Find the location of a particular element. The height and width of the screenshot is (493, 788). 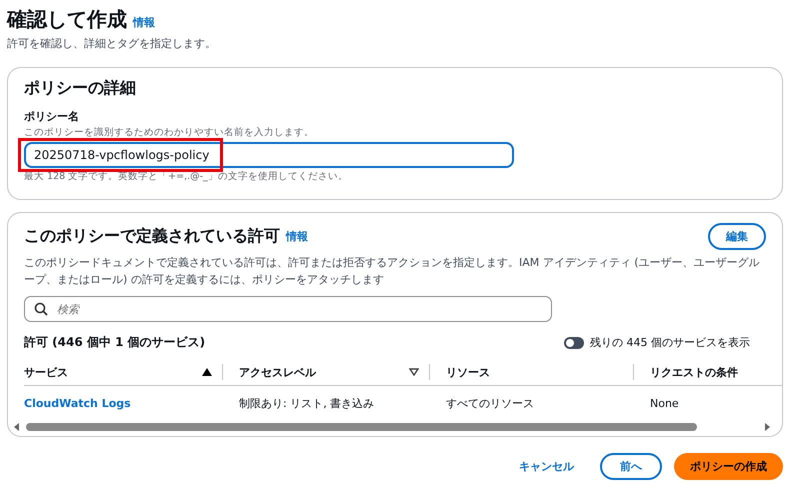

column-header: サービス is located at coordinates (113, 372).